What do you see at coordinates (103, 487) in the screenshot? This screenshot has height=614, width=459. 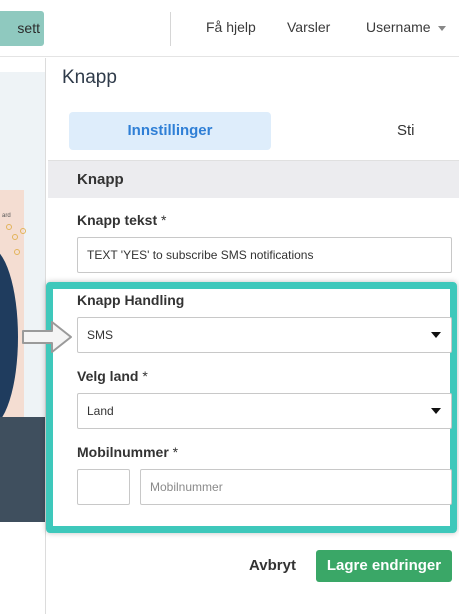 I see `country-code-input` at bounding box center [103, 487].